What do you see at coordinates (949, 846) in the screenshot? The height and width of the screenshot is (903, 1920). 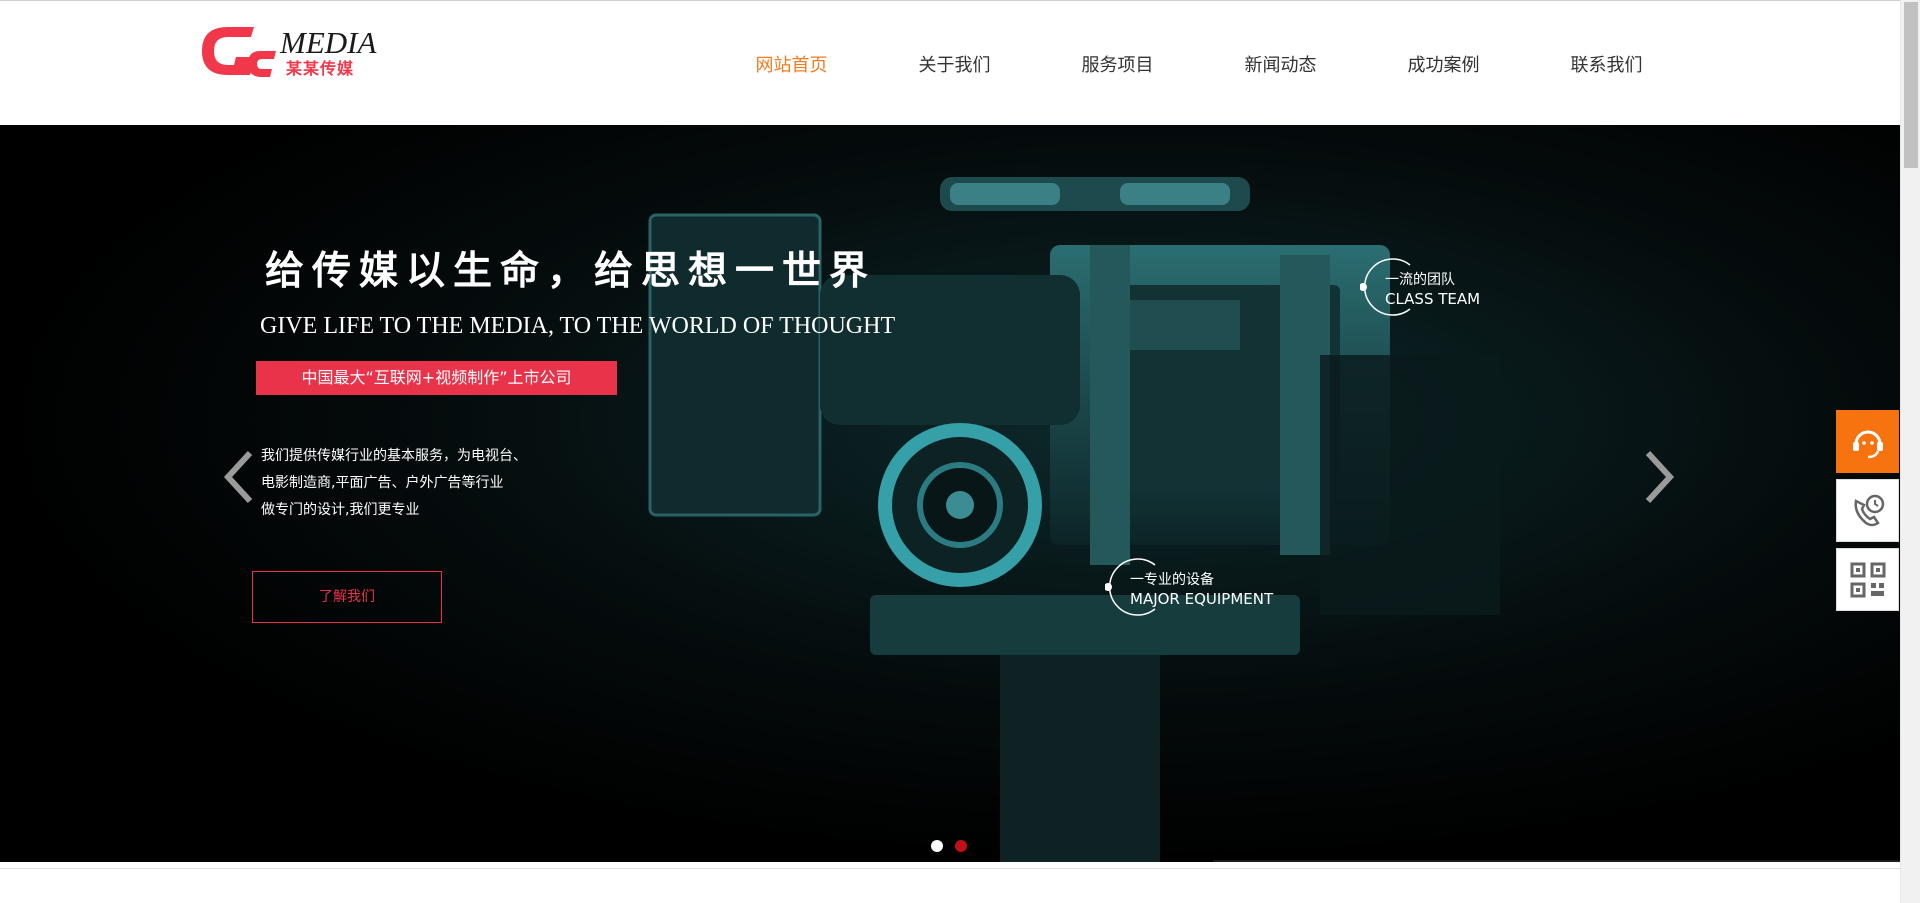 I see `slide-dots` at bounding box center [949, 846].